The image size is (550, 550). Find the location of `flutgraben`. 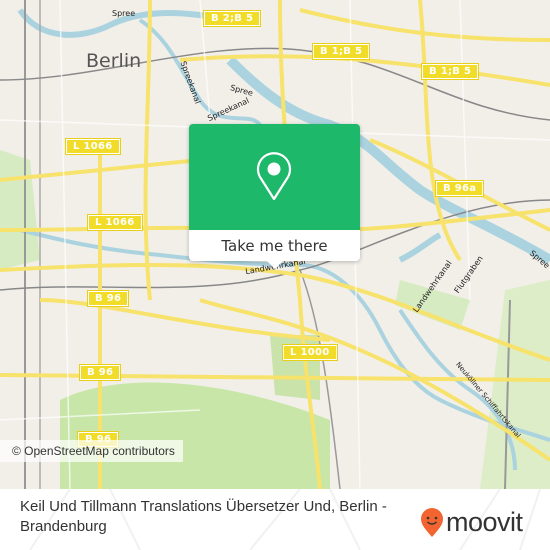

flutgraben is located at coordinates (420, 247).